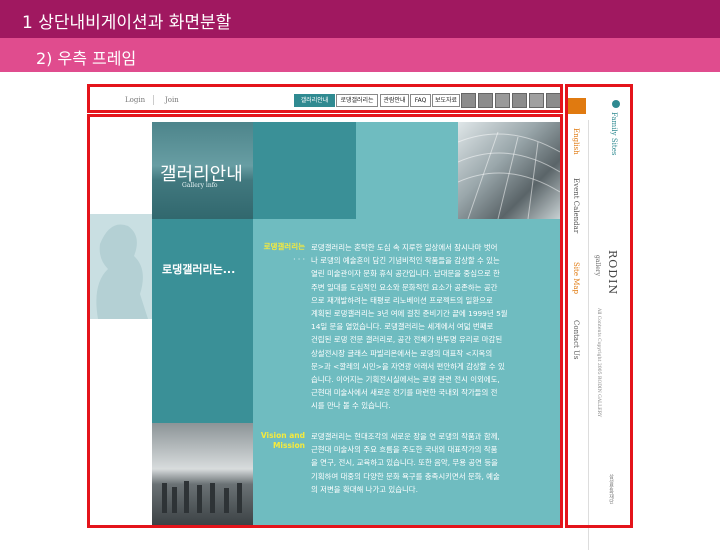 Image resolution: width=720 pixels, height=550 pixels. What do you see at coordinates (325, 98) in the screenshot?
I see `top-frame-highlight` at bounding box center [325, 98].